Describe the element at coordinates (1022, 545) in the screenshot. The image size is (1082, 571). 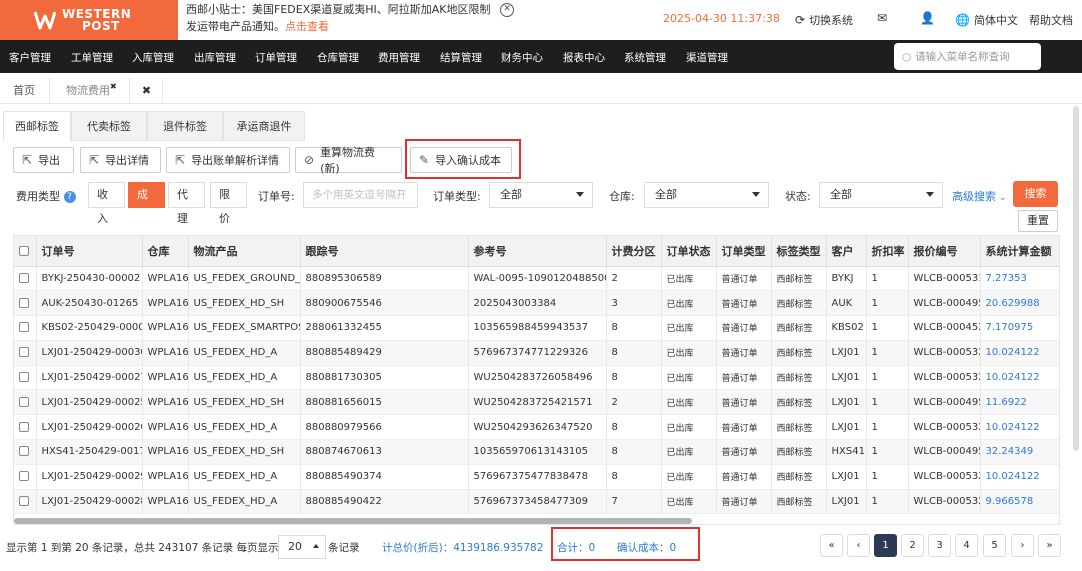
I see `next-page-button: ›` at that location.